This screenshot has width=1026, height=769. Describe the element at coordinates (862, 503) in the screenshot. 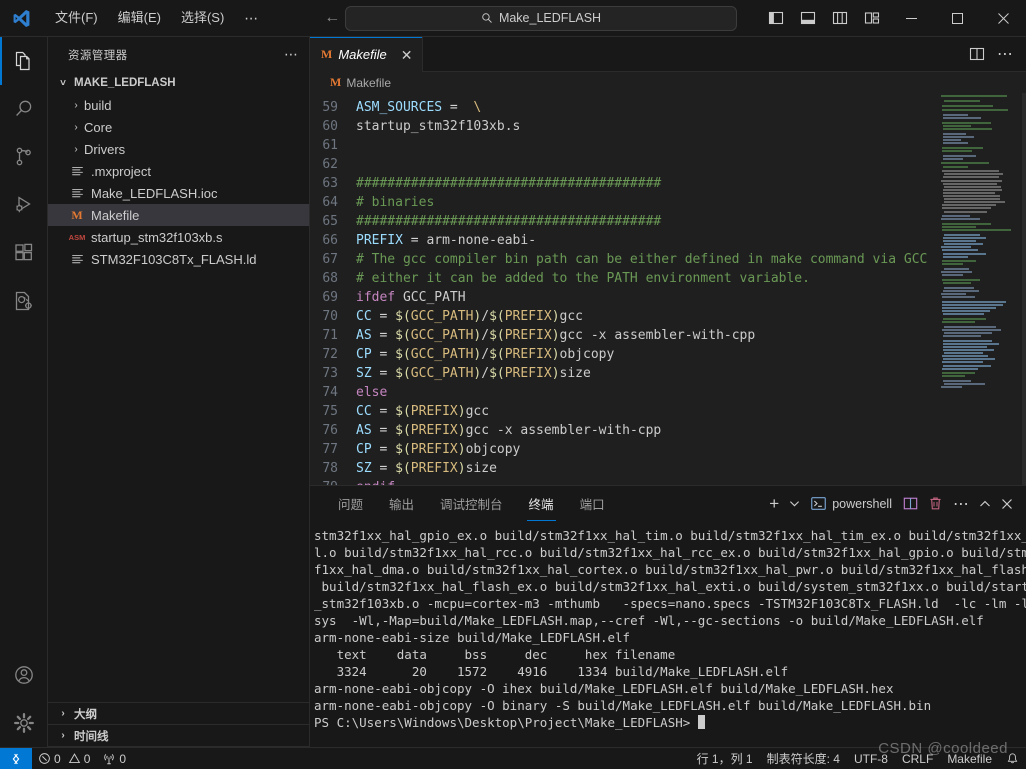

I see `terminal-profile-label: powershell` at that location.